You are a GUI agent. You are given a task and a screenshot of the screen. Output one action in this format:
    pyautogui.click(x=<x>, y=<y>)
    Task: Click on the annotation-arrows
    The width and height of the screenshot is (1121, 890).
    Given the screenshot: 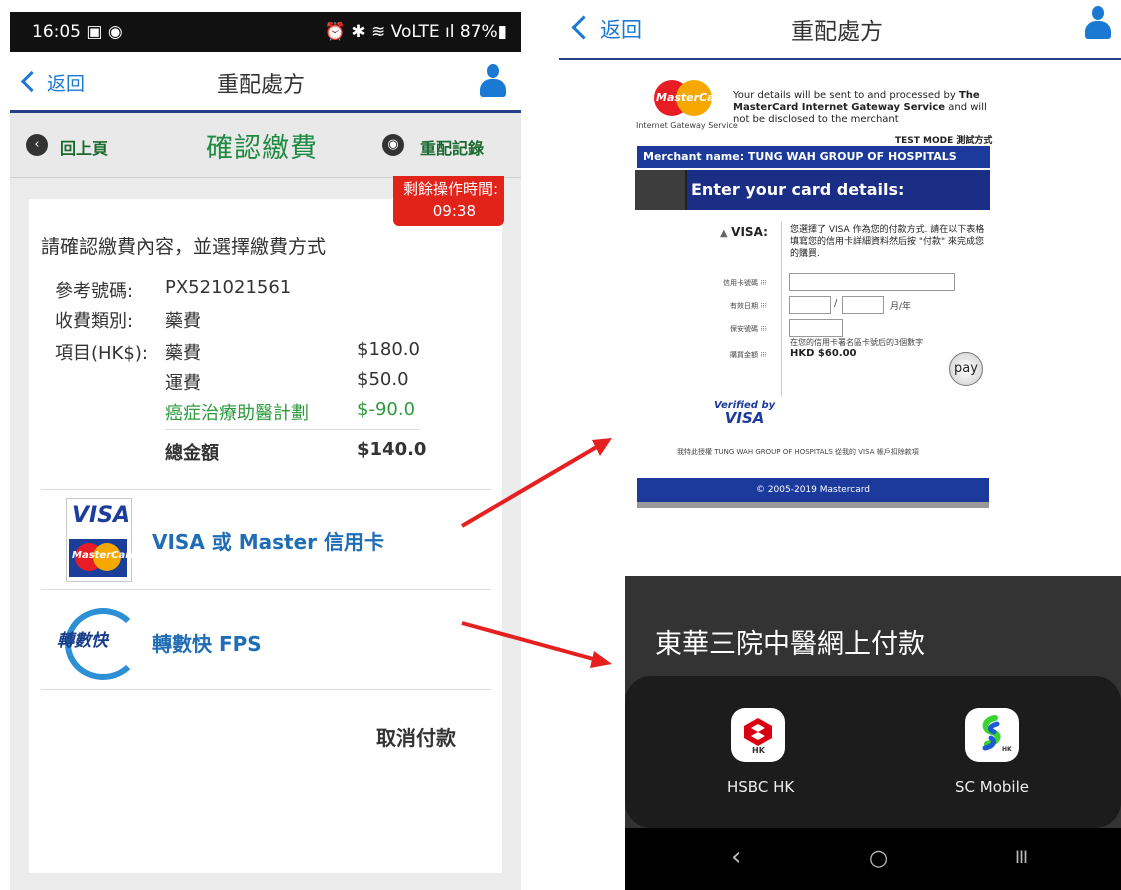 What is the action you would take?
    pyautogui.click(x=536, y=553)
    